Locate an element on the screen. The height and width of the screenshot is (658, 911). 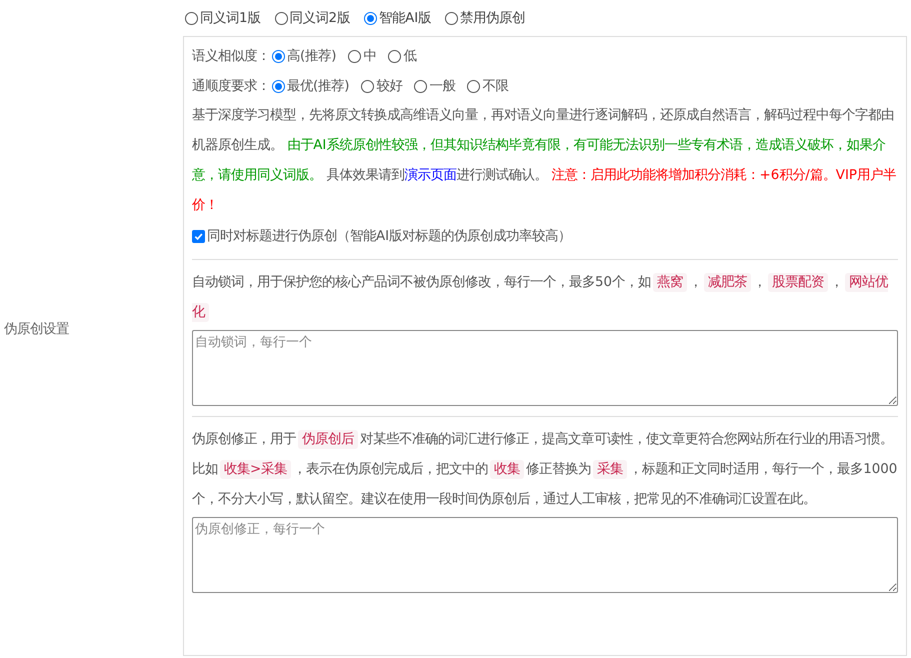
demo-link: 演示页面 is located at coordinates (430, 175).